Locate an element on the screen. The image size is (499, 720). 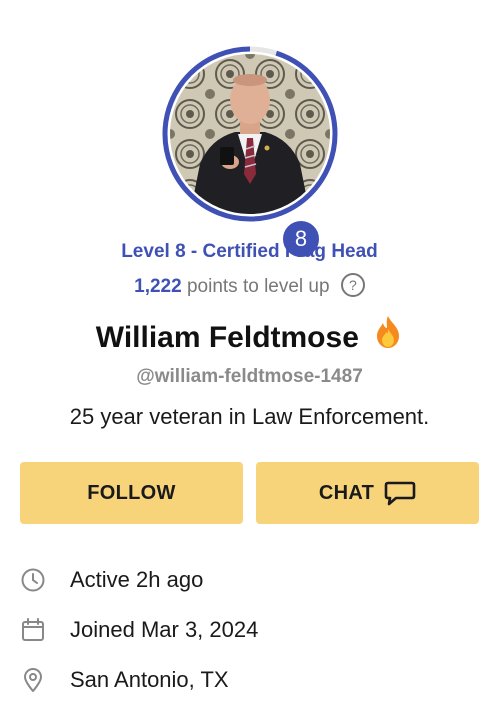
clock-icon is located at coordinates (33, 580).